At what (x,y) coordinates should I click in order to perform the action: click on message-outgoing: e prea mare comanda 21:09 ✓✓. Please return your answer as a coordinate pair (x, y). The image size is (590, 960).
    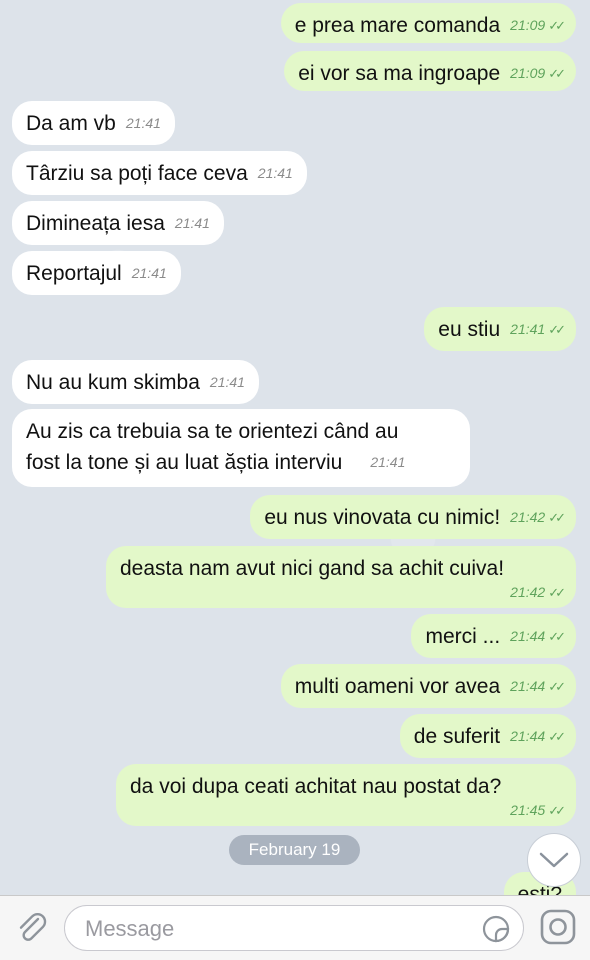
    Looking at the image, I should click on (428, 23).